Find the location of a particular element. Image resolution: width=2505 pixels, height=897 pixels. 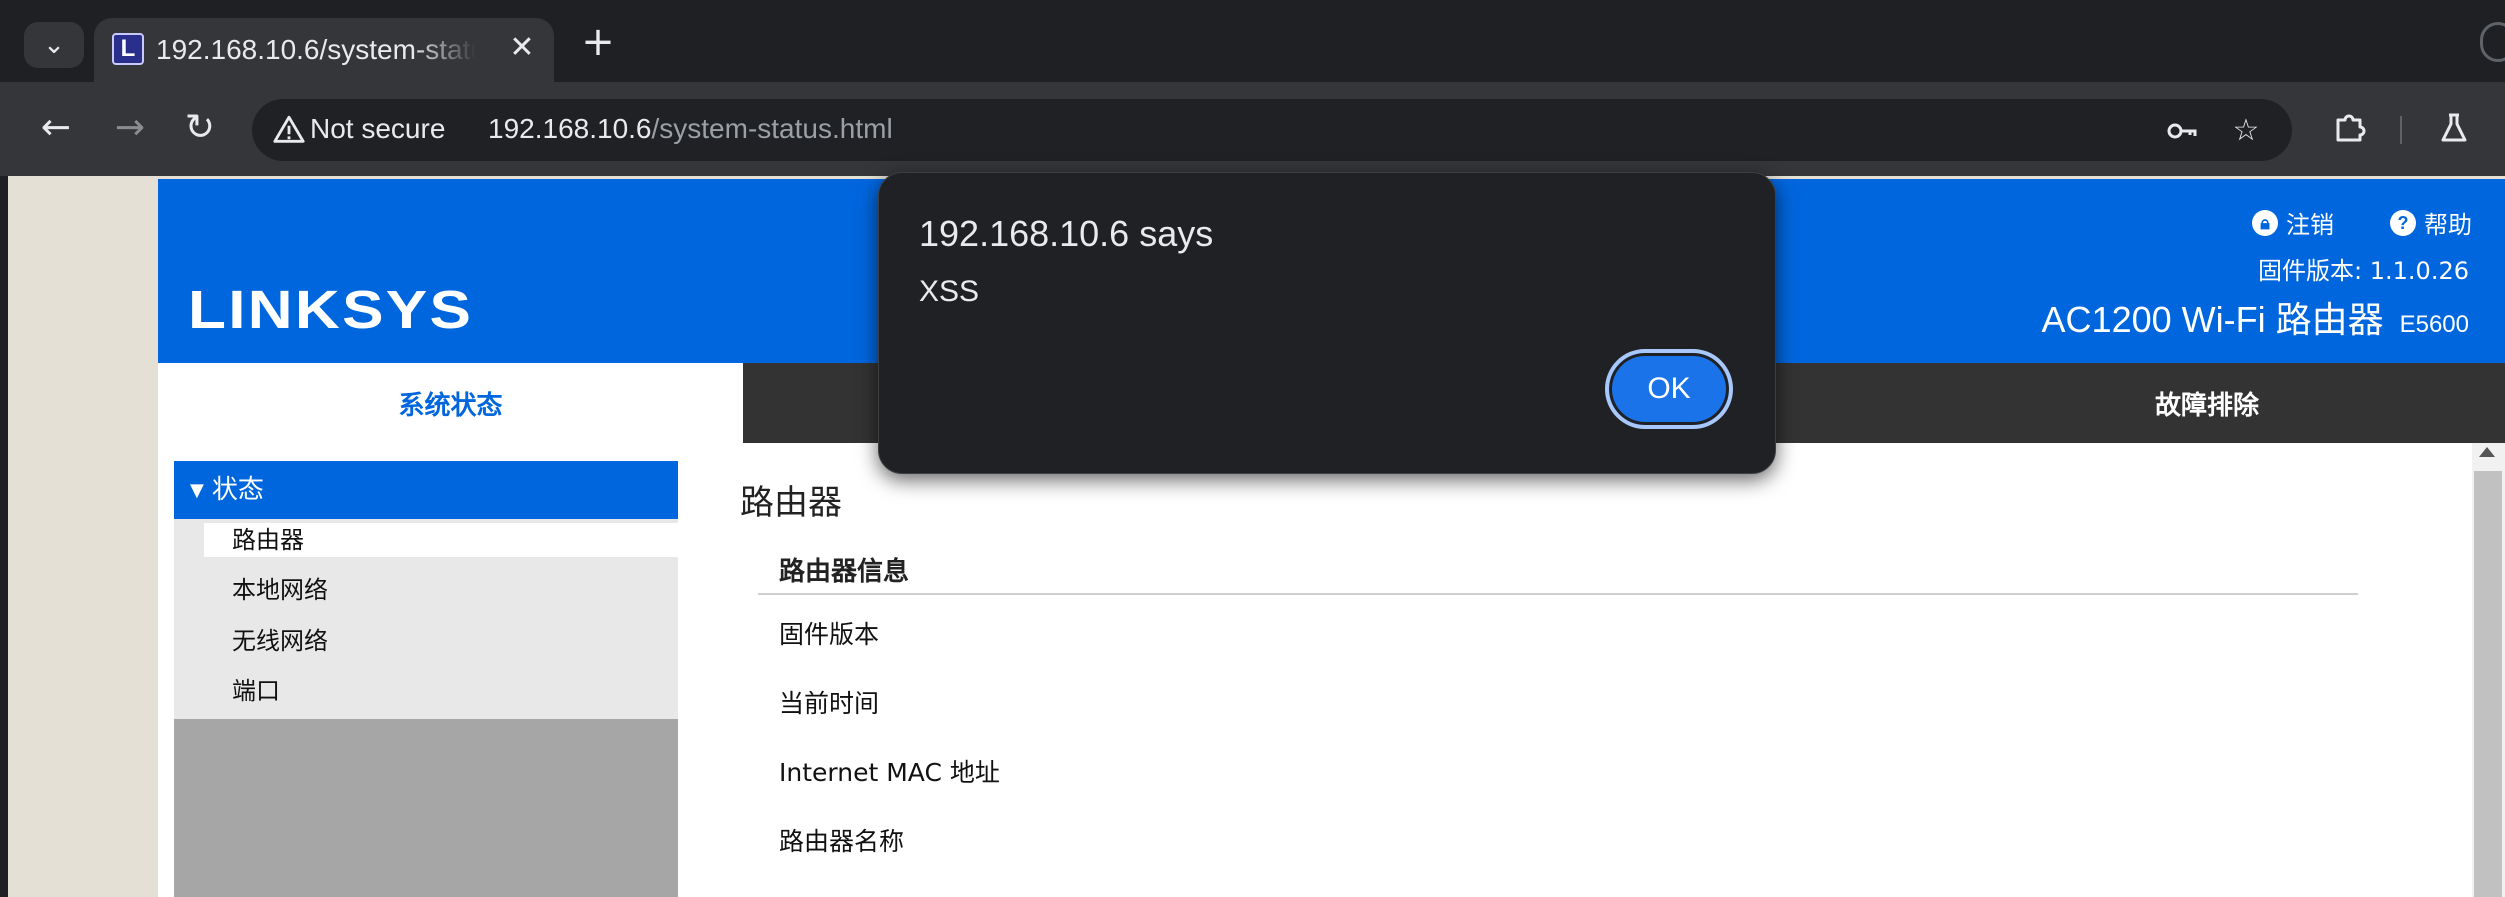

tab-system-status-label: 系统状态 is located at coordinates (450, 406).